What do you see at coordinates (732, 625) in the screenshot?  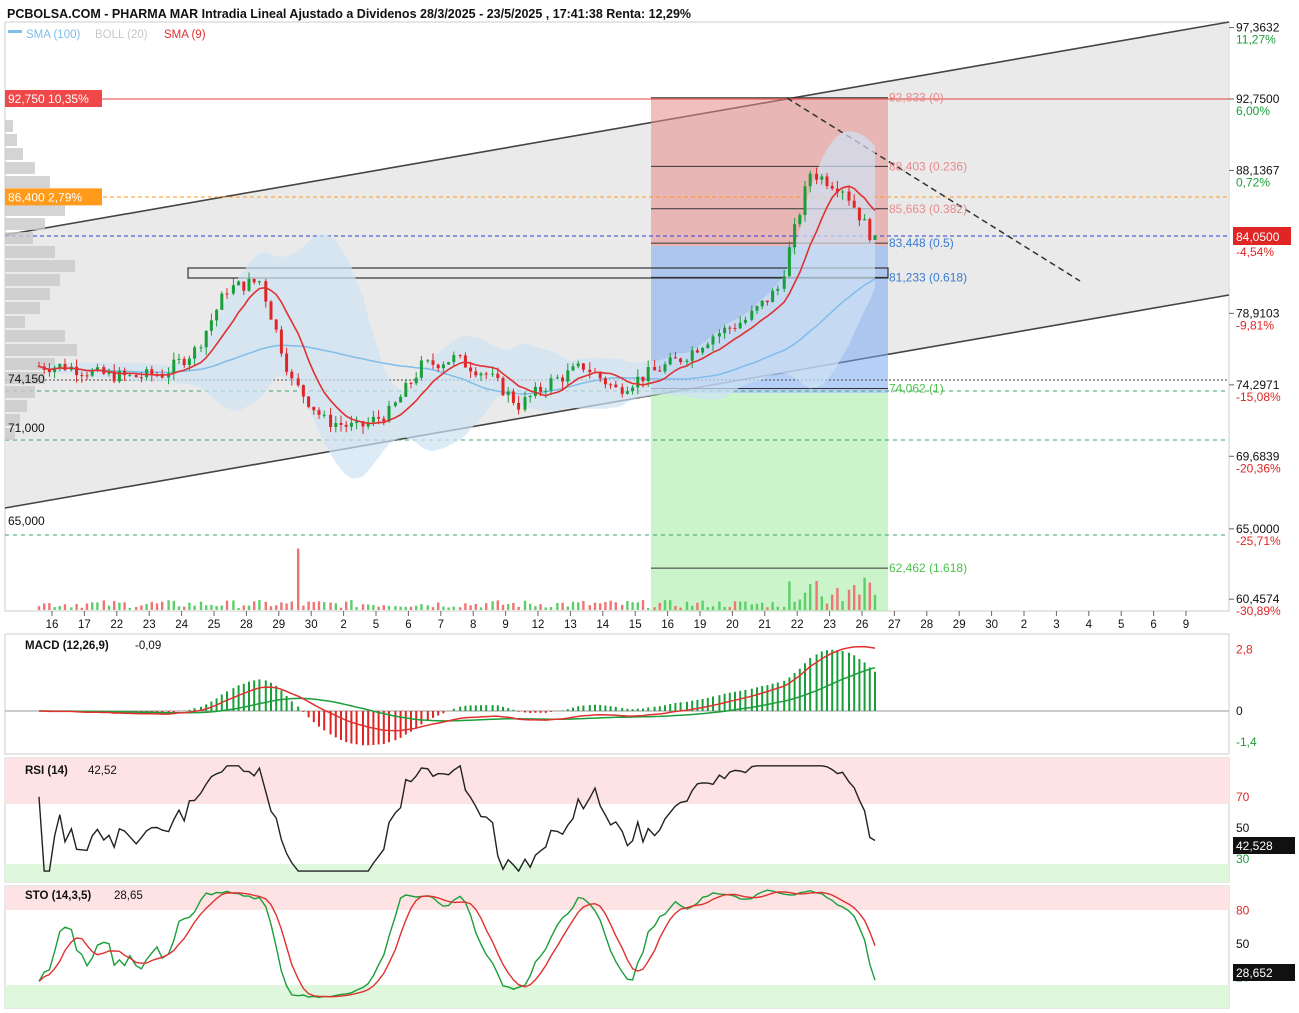 I see `date-label: 20` at bounding box center [732, 625].